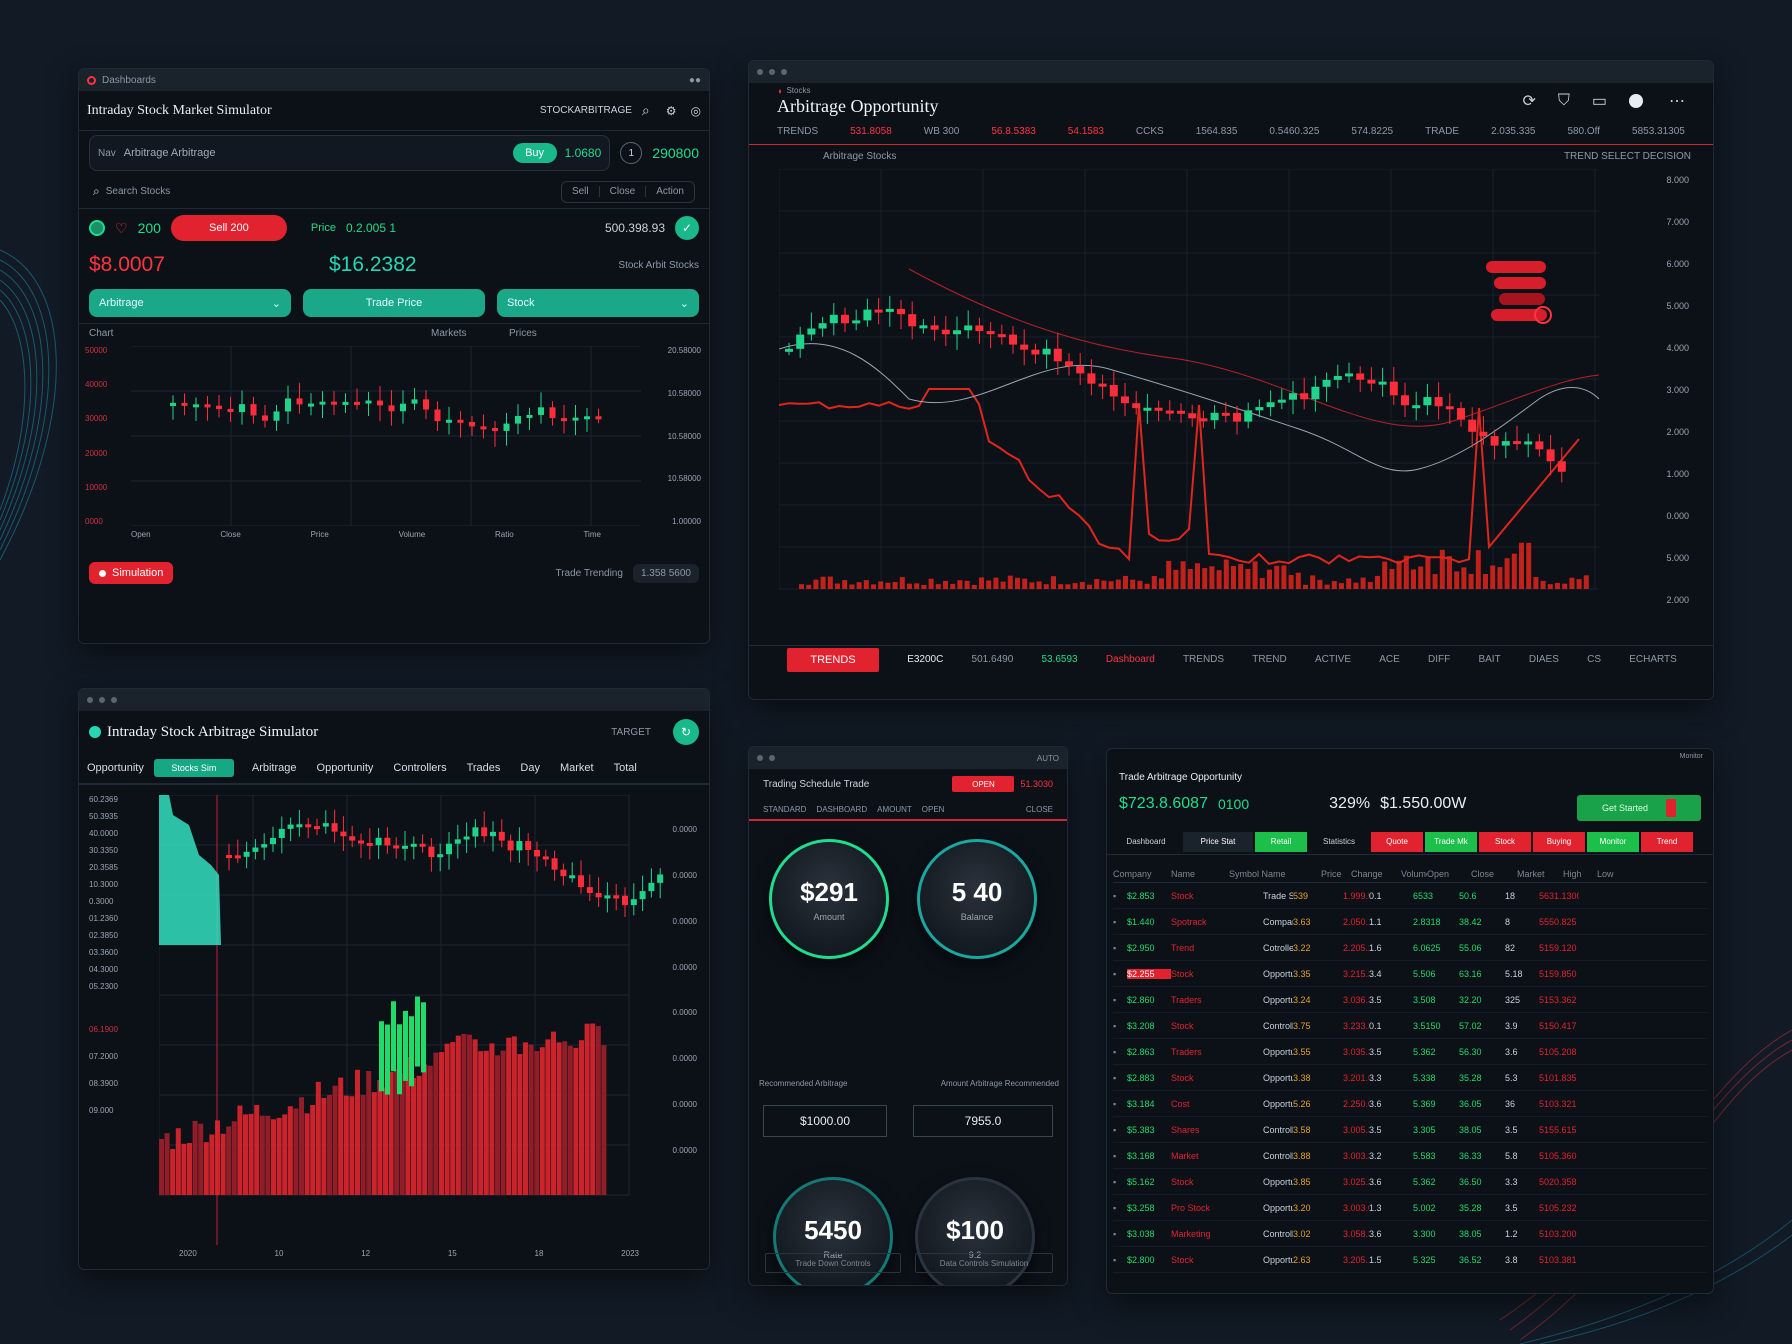 This screenshot has height=1344, width=1792. What do you see at coordinates (1013, 131) in the screenshot?
I see `ticker-item: 56.8.5383` at bounding box center [1013, 131].